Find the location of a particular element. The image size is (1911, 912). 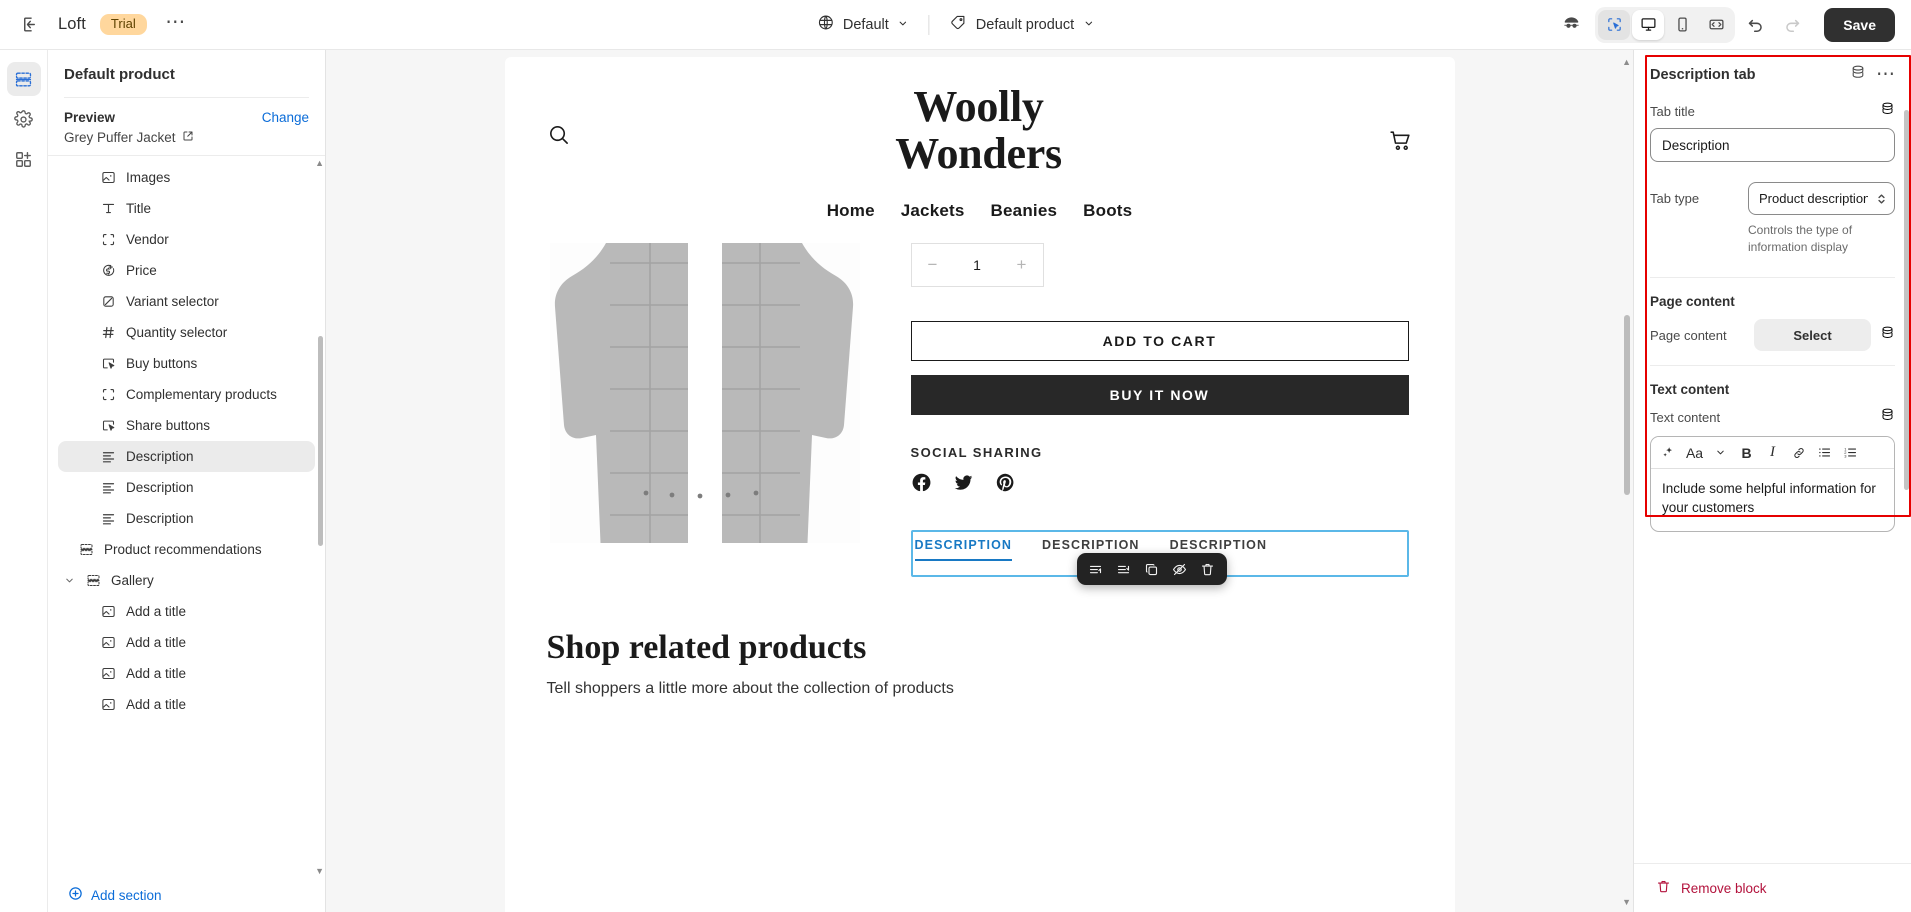

font-size-icon: Aa is located at coordinates (1694, 453).